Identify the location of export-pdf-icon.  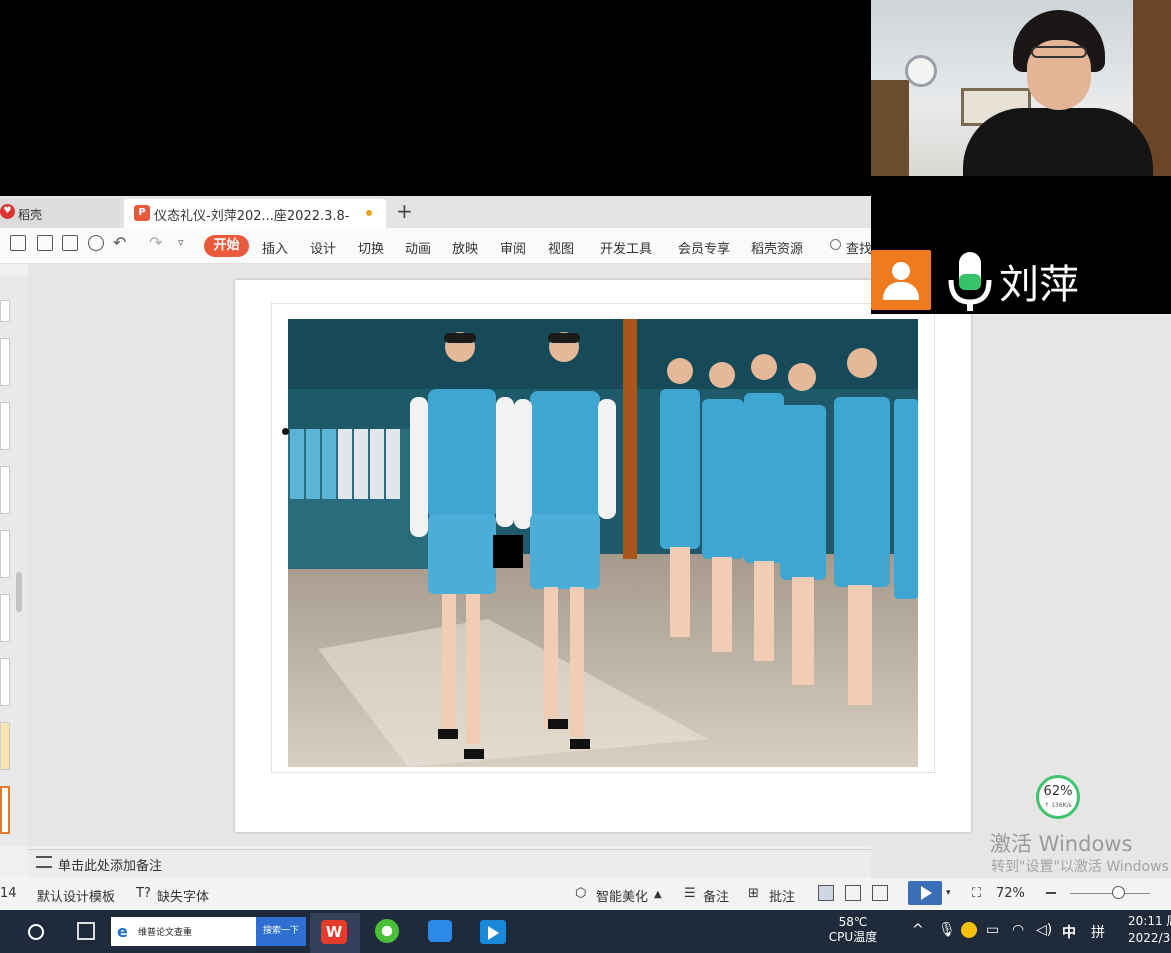
(45, 243).